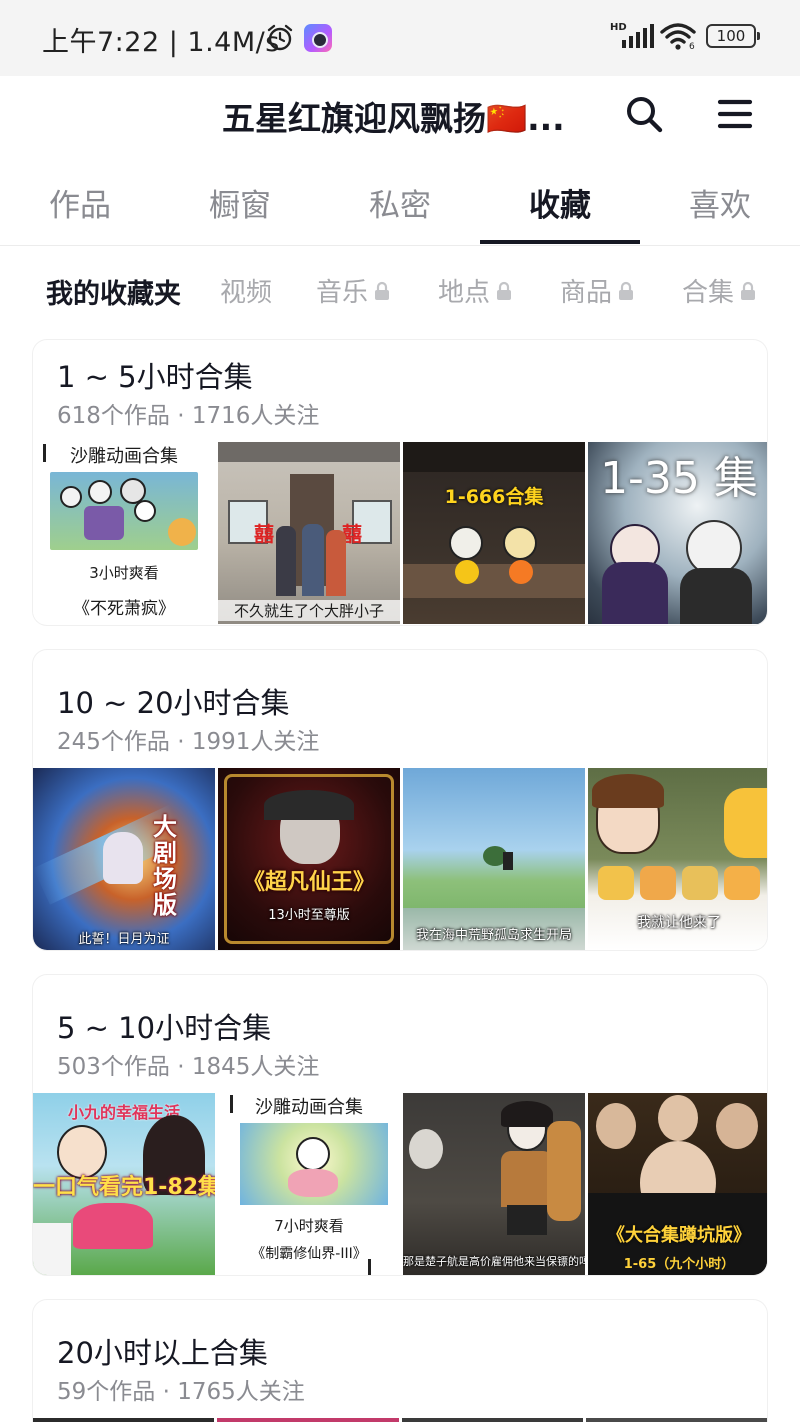 This screenshot has height=1422, width=800. What do you see at coordinates (124, 573) in the screenshot?
I see `thumb-mid-caption: 3小时爽看` at bounding box center [124, 573].